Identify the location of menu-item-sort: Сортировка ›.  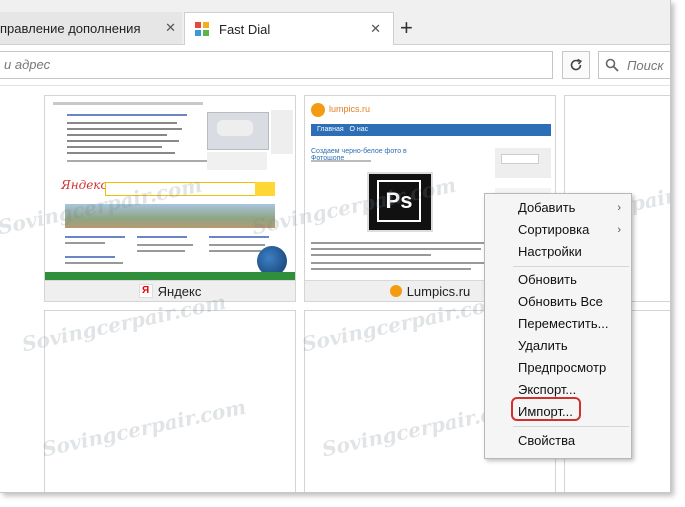
(558, 230).